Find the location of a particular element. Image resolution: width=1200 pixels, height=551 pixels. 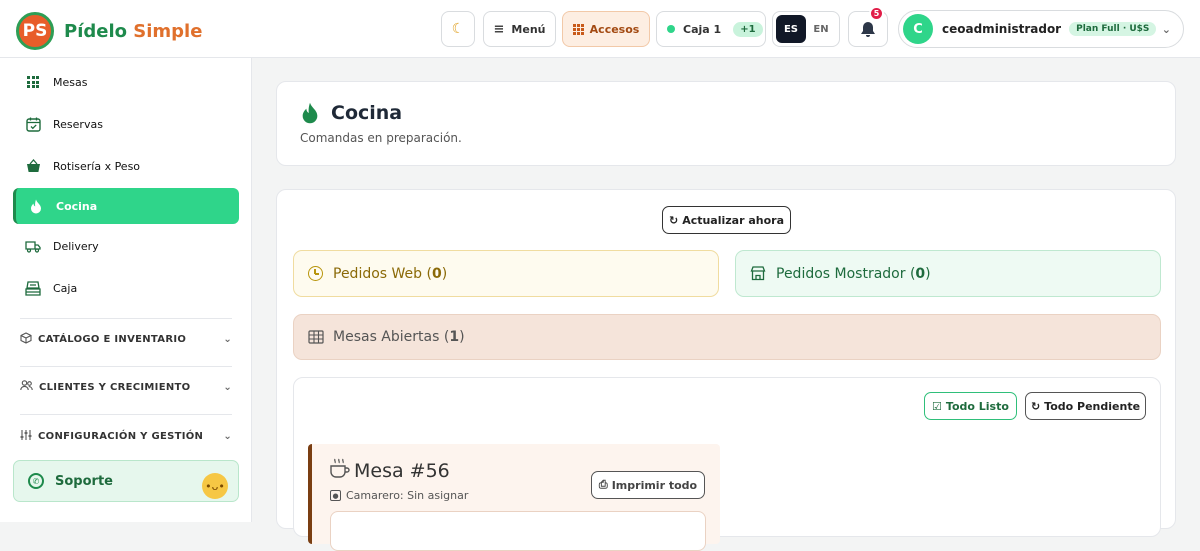

access-button: Accesos is located at coordinates (606, 29).